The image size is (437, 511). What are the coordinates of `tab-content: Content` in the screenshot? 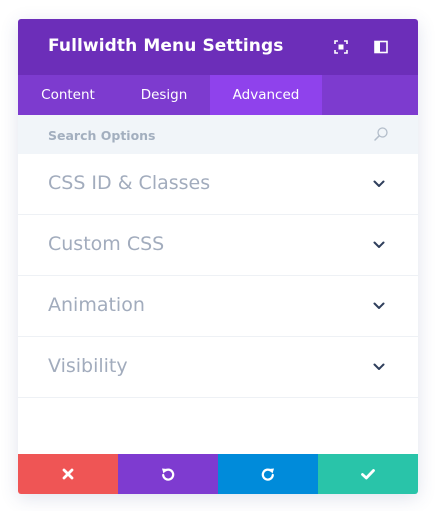 It's located at (68, 95).